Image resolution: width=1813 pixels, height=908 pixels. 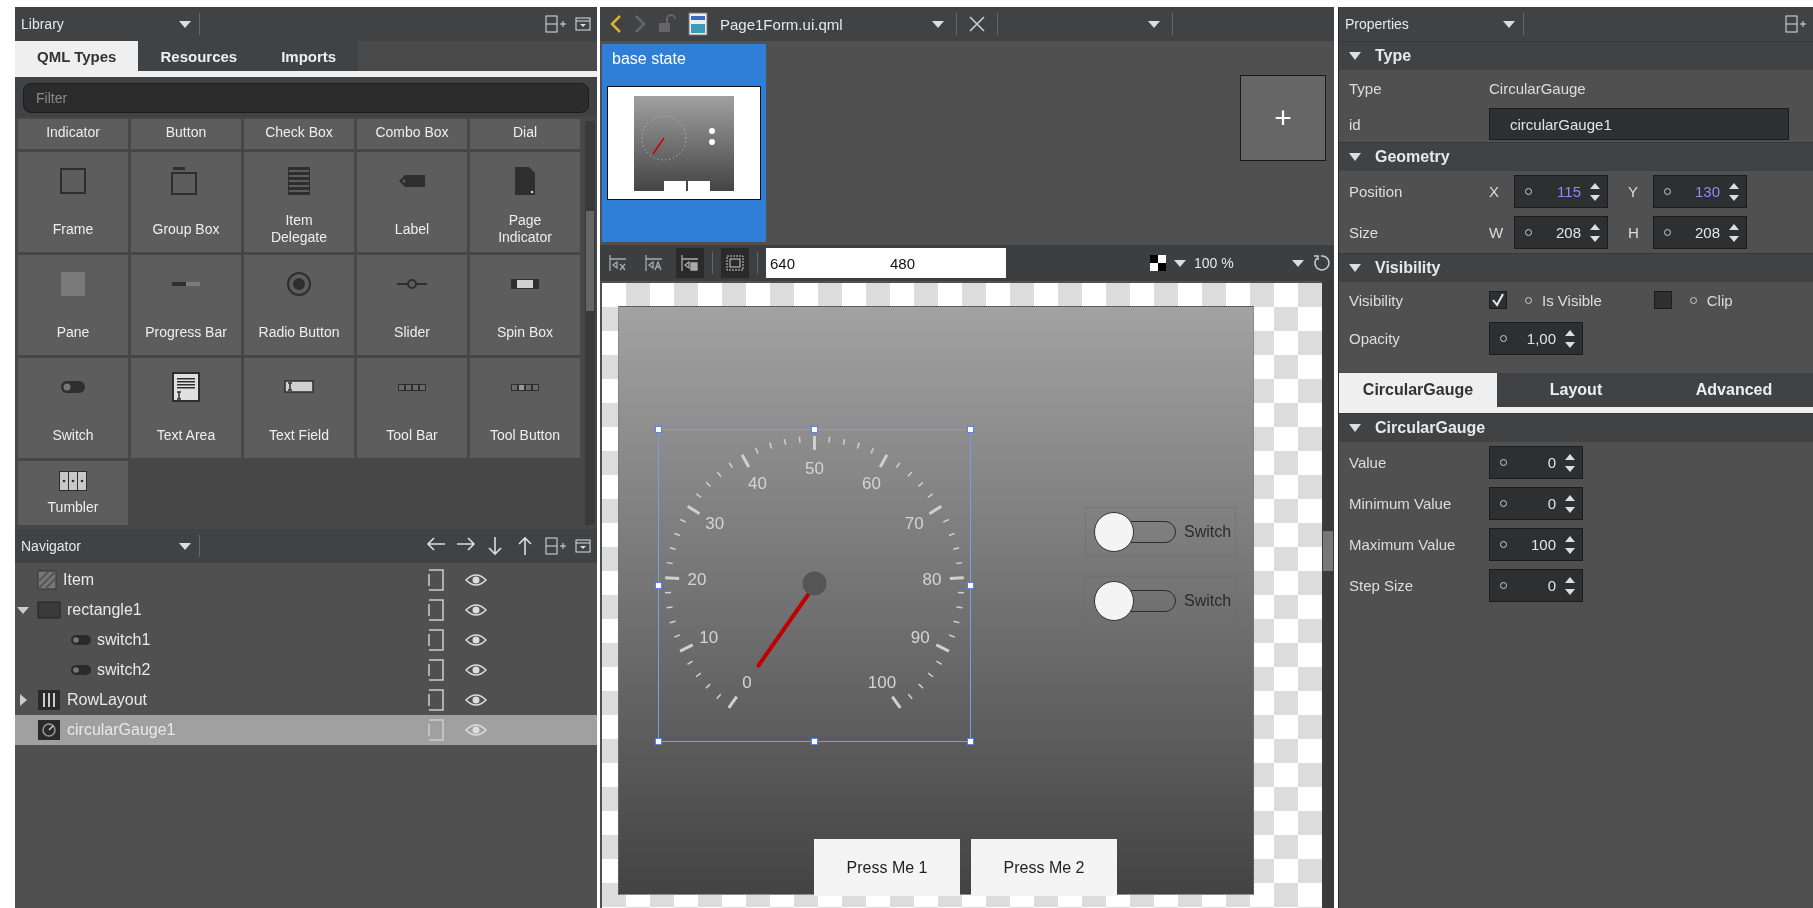 I want to click on push-button: Press Me 2, so click(x=1044, y=867).